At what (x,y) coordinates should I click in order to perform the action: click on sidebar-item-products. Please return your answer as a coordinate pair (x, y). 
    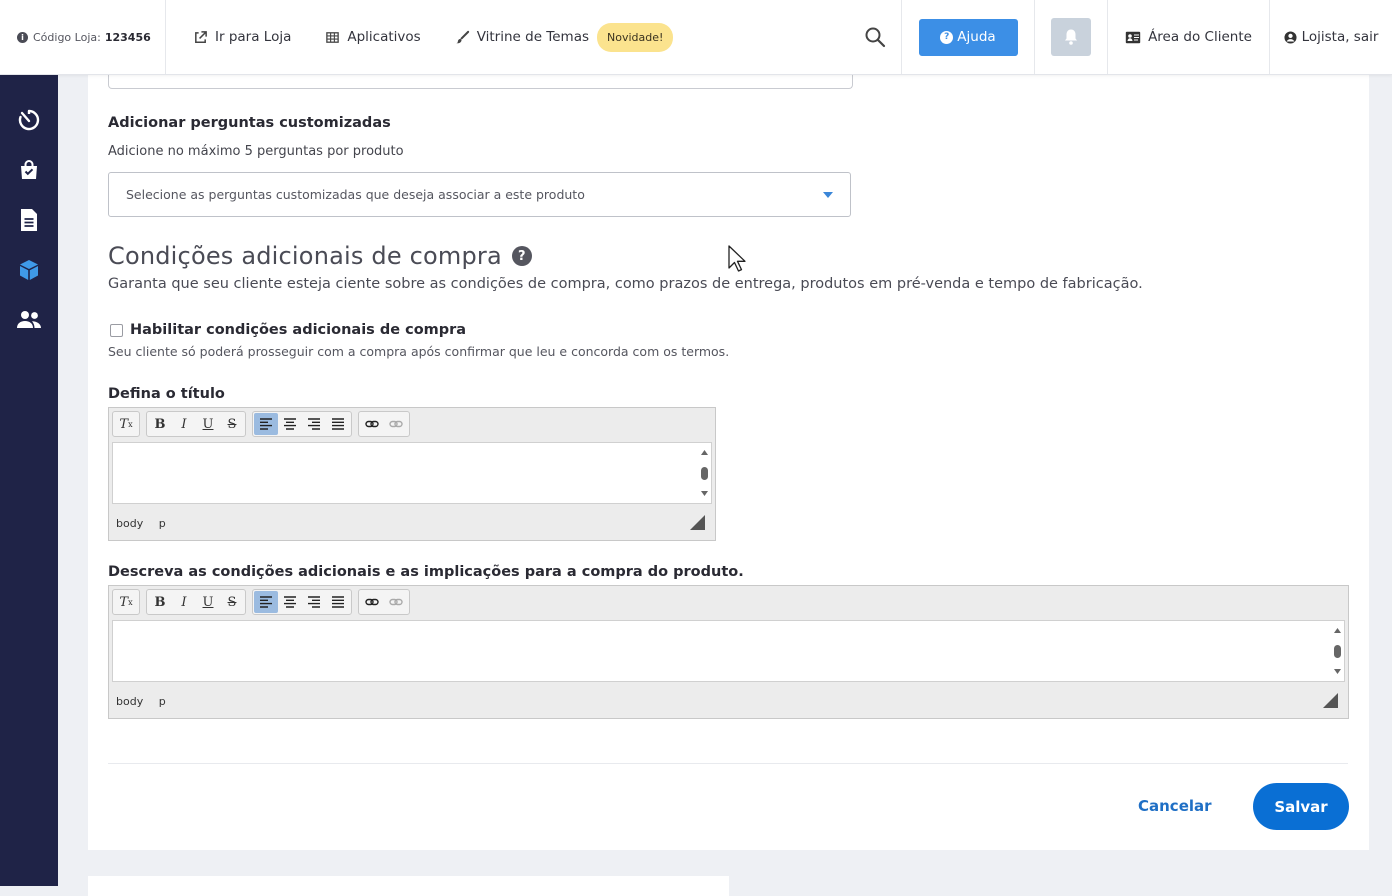
    Looking at the image, I should click on (29, 270).